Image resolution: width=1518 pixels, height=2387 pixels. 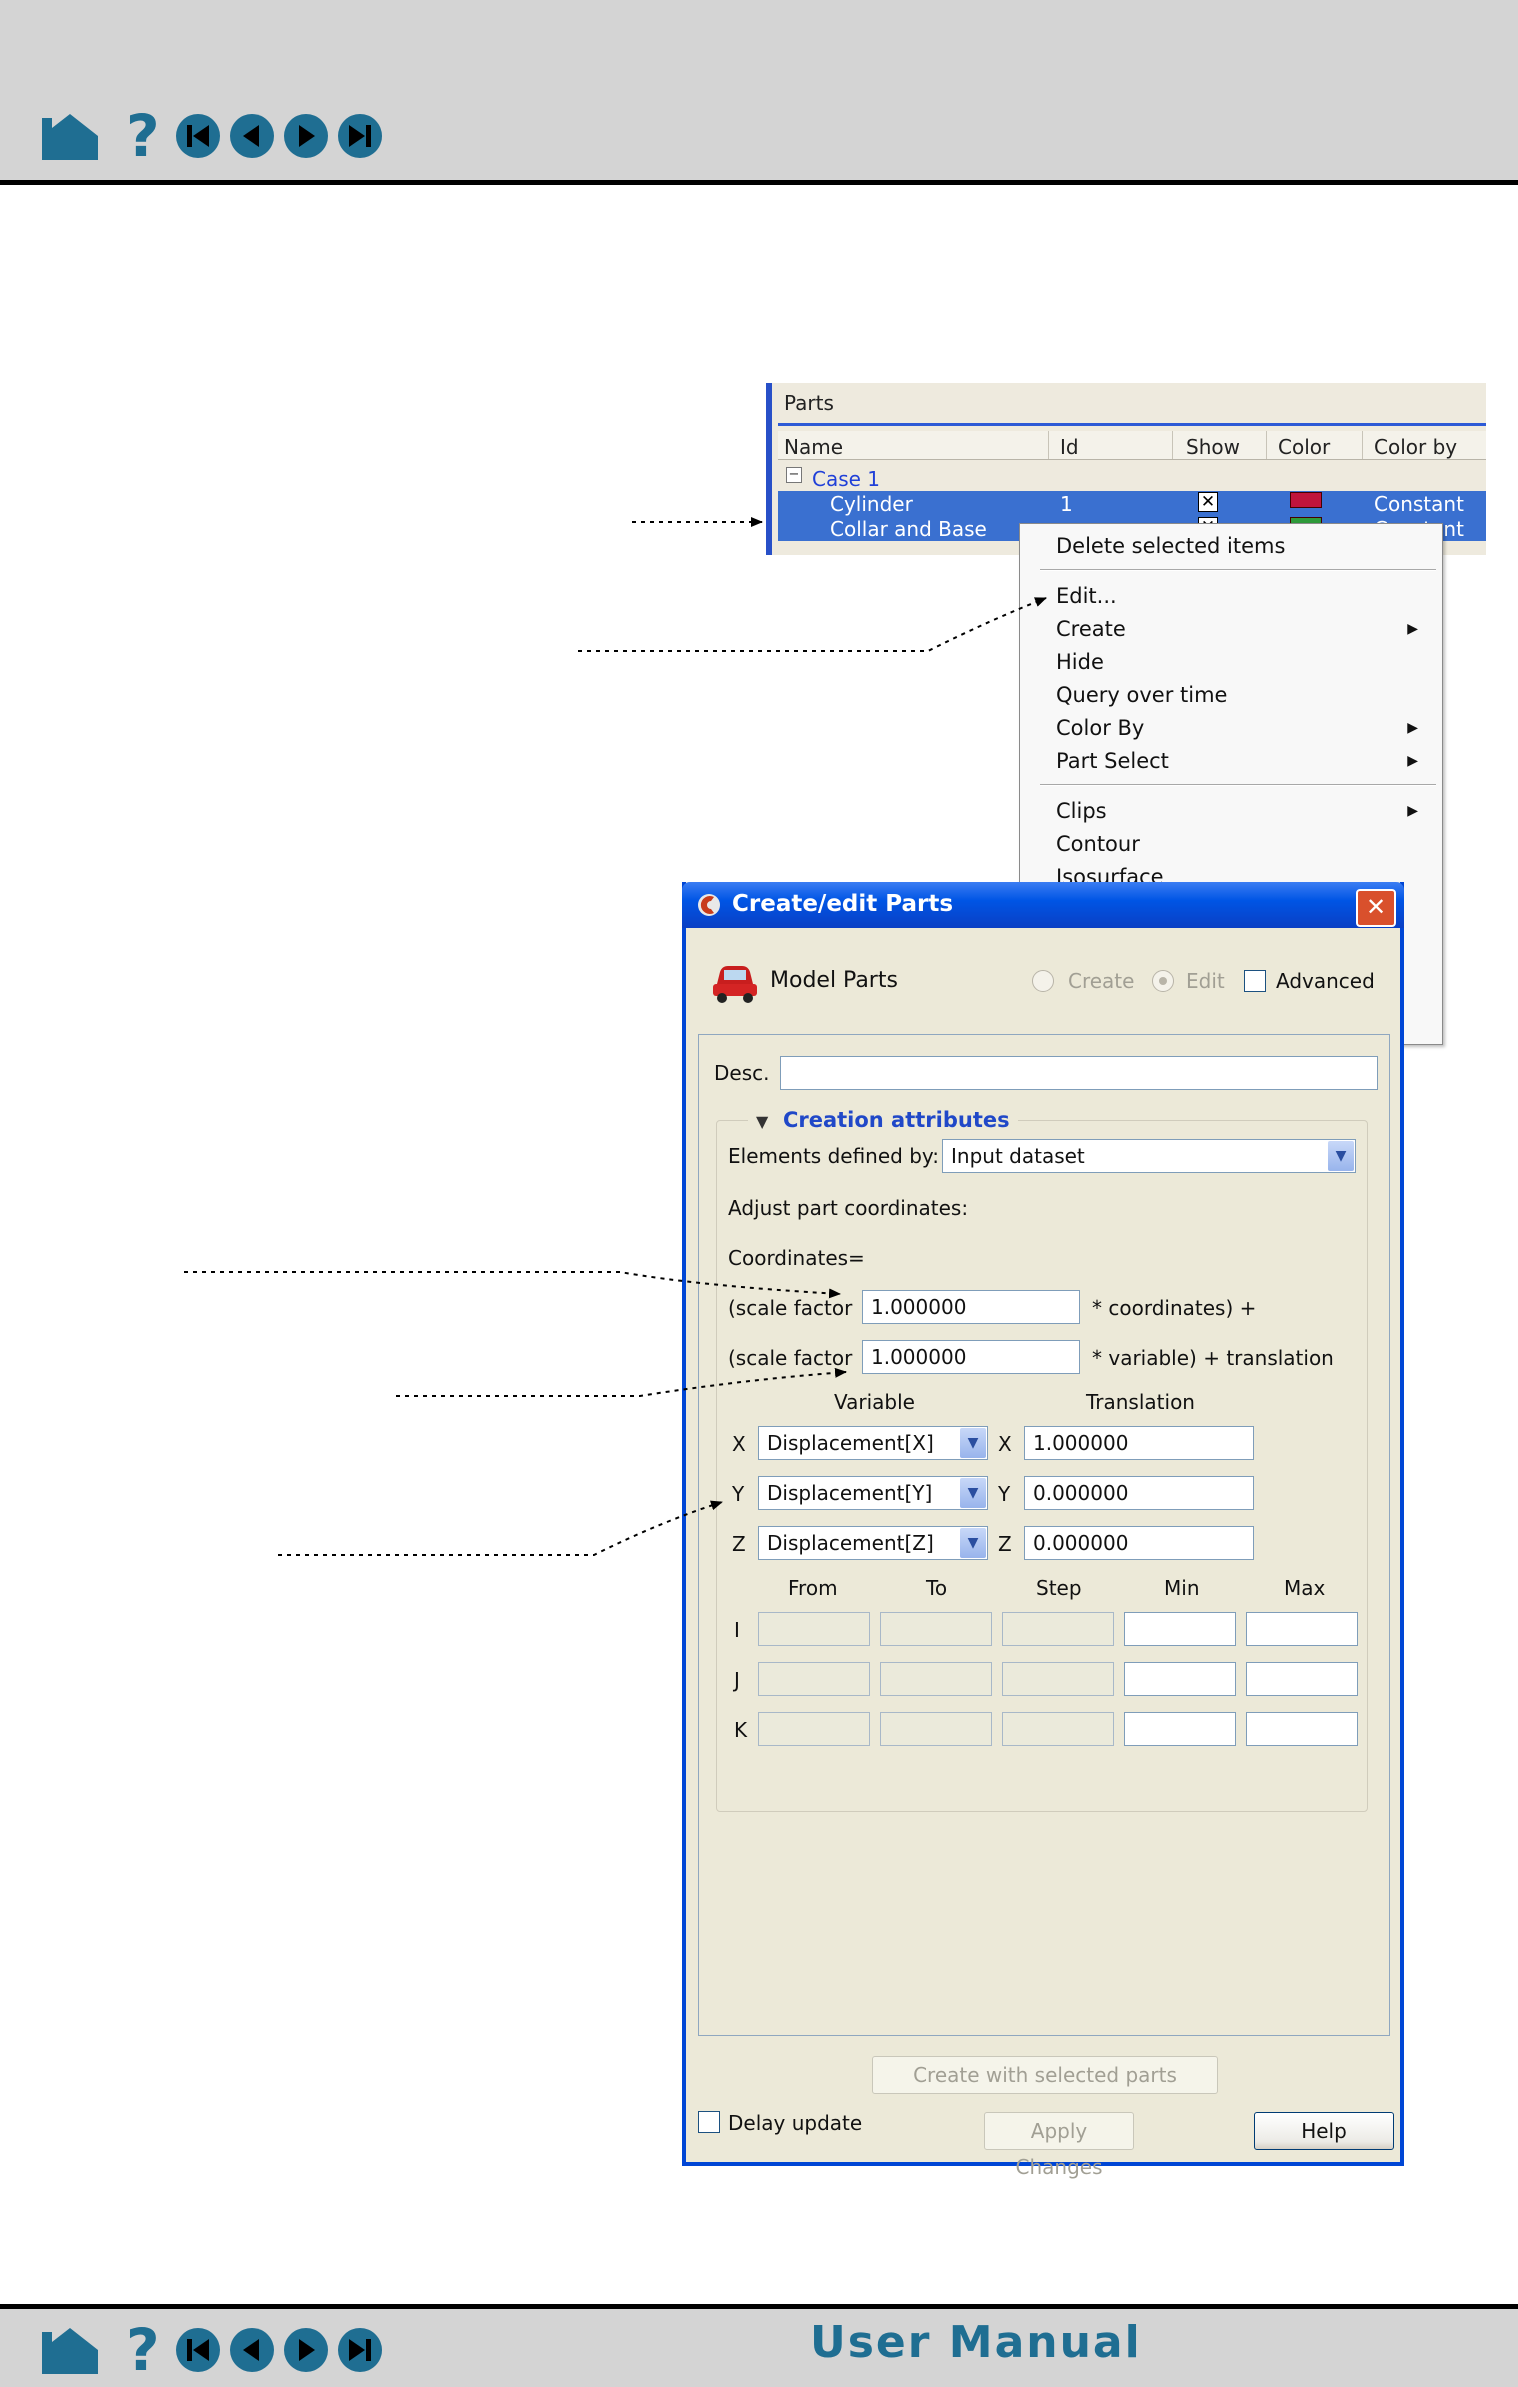 What do you see at coordinates (1205, 981) in the screenshot?
I see `edit-radio-label: Edit` at bounding box center [1205, 981].